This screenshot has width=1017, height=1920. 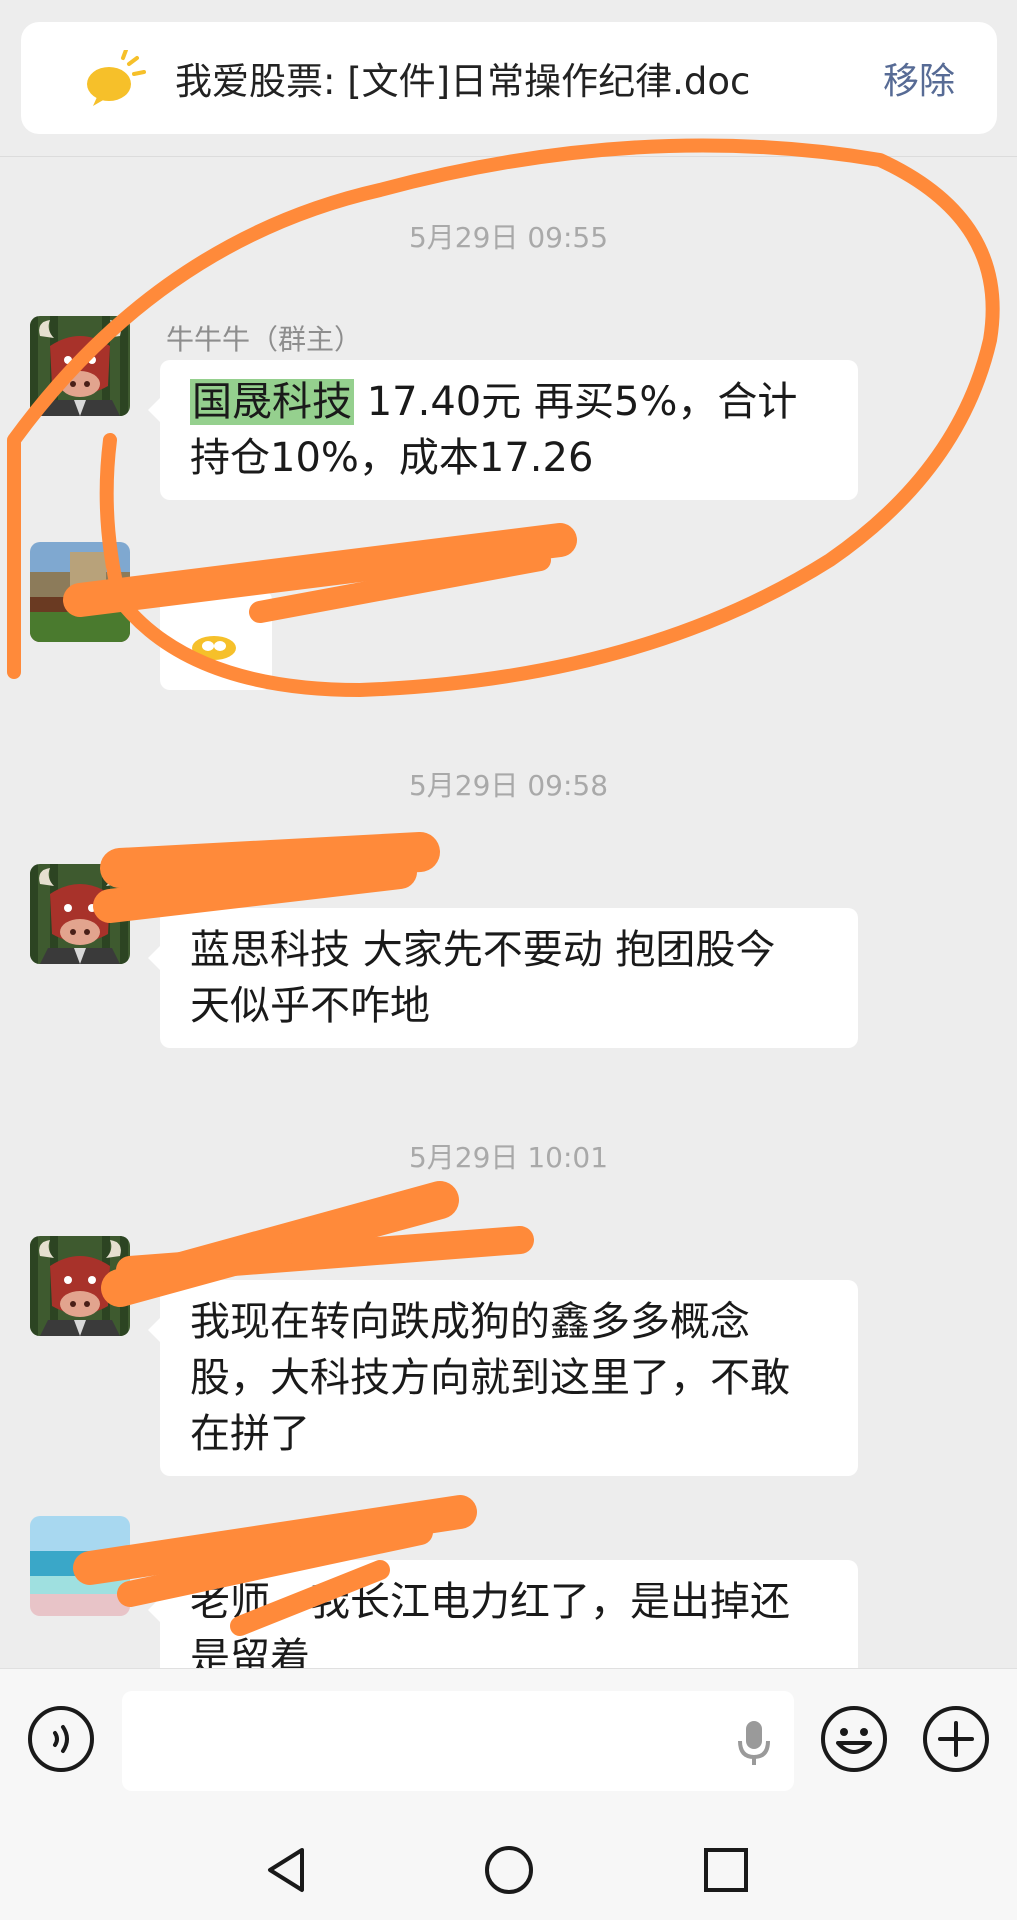 I want to click on emoji-icon, so click(x=214, y=648).